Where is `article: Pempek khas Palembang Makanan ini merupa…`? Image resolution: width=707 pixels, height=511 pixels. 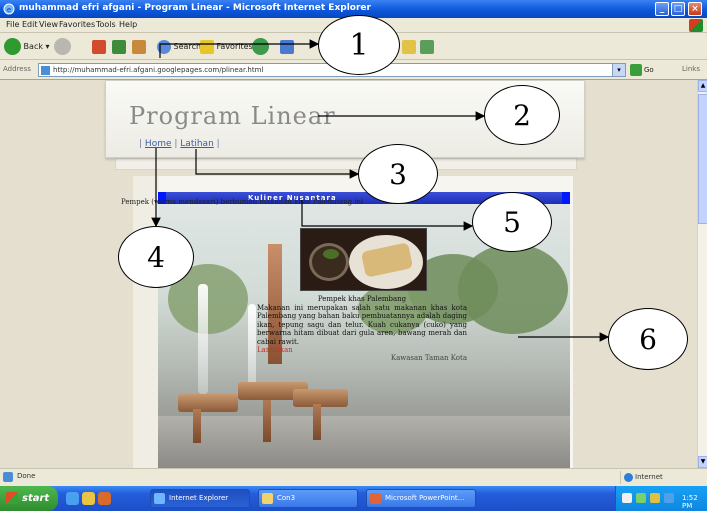
article: Pempek khas Palembang Makanan ini merupa… is located at coordinates (362, 328).